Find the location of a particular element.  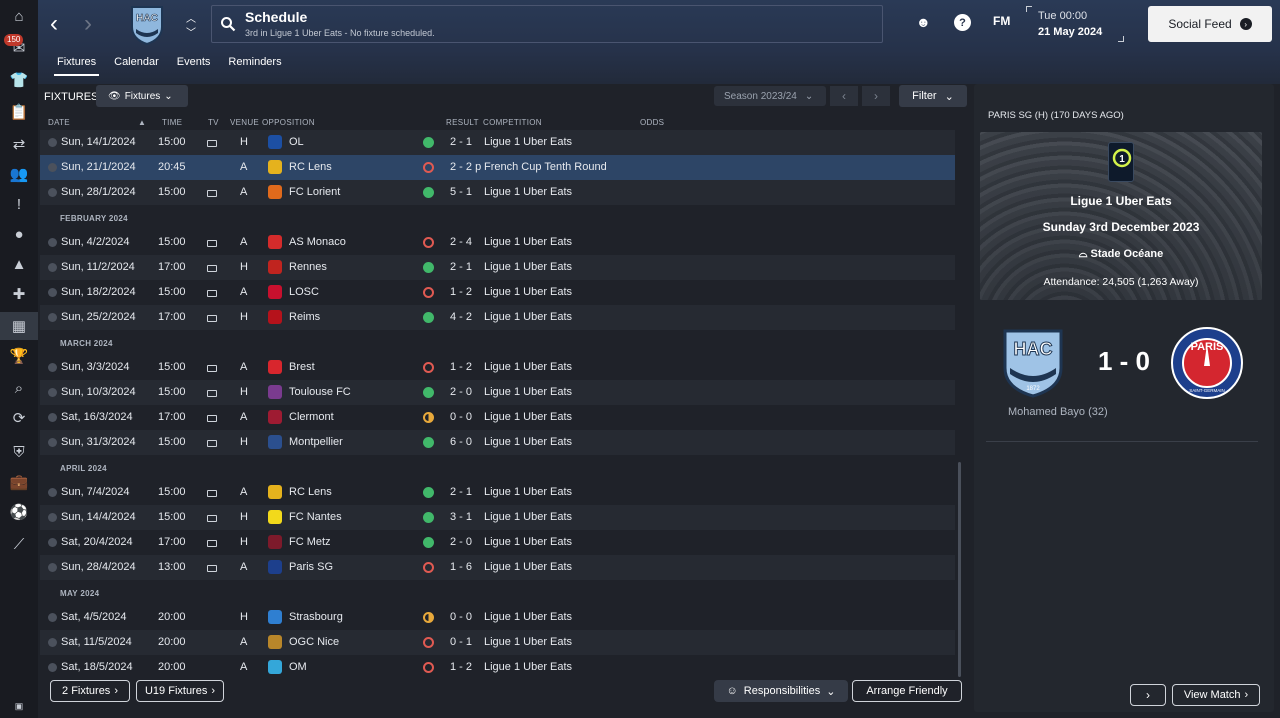

sort-asc-icon: ▲ is located at coordinates (142, 122).